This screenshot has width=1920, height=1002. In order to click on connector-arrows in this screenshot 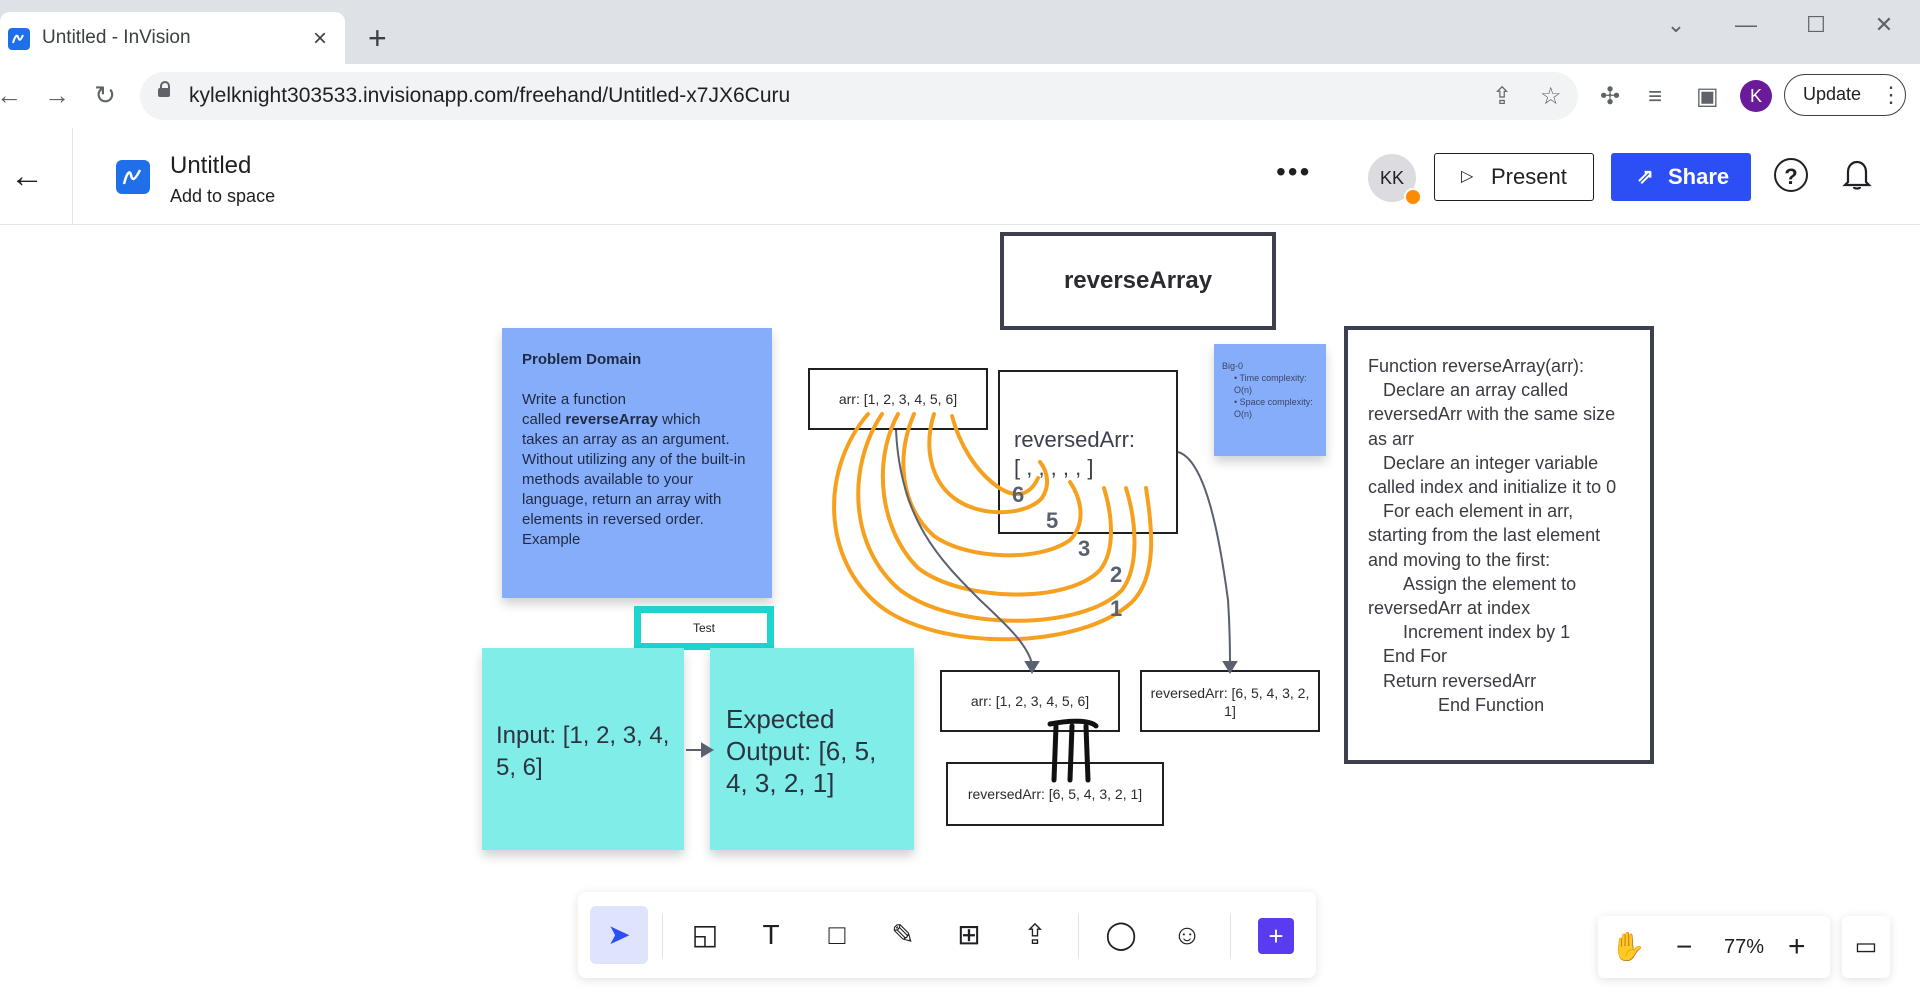, I will do `click(962, 593)`.